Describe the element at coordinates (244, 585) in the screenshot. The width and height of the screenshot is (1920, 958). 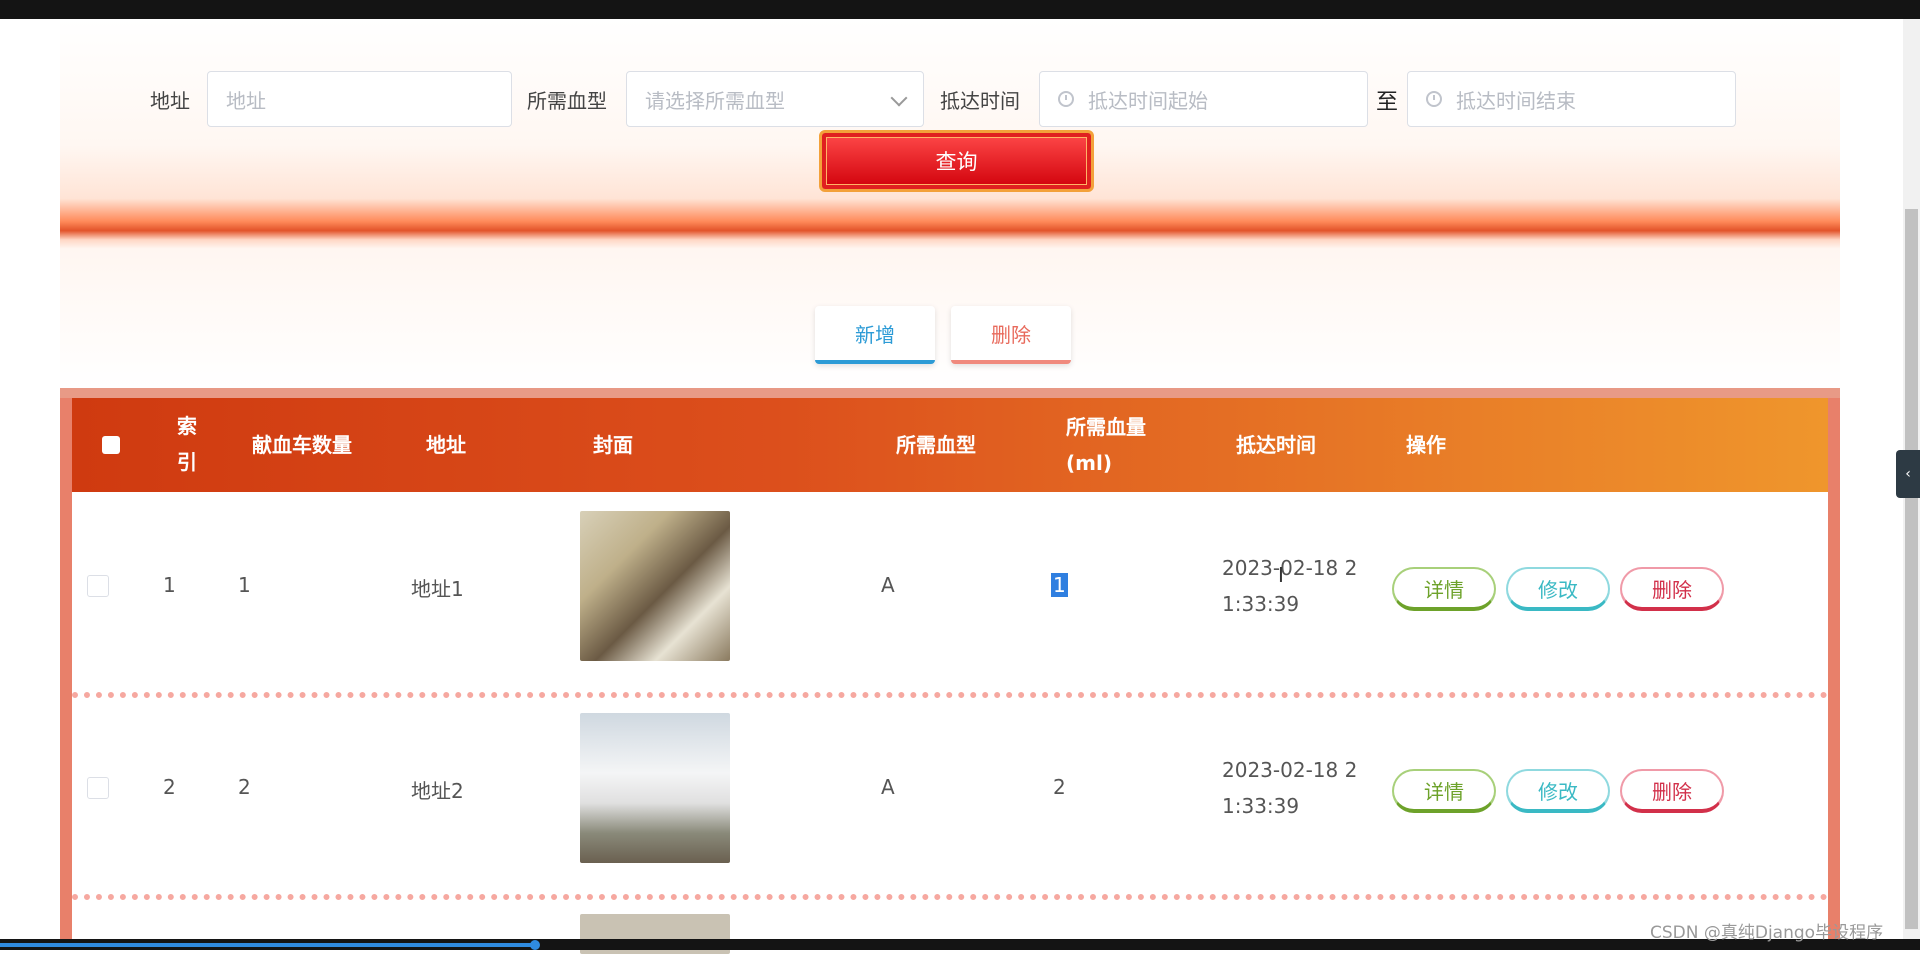
I see `cell-car-count: 1` at that location.